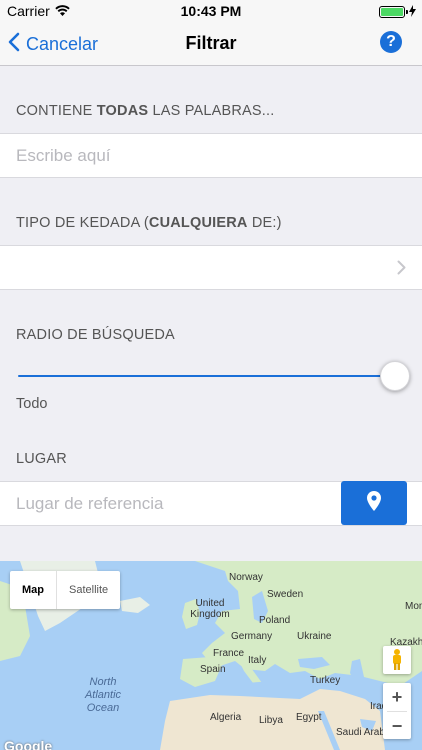  I want to click on map-label-mongolia: Mongolia, so click(413, 606).